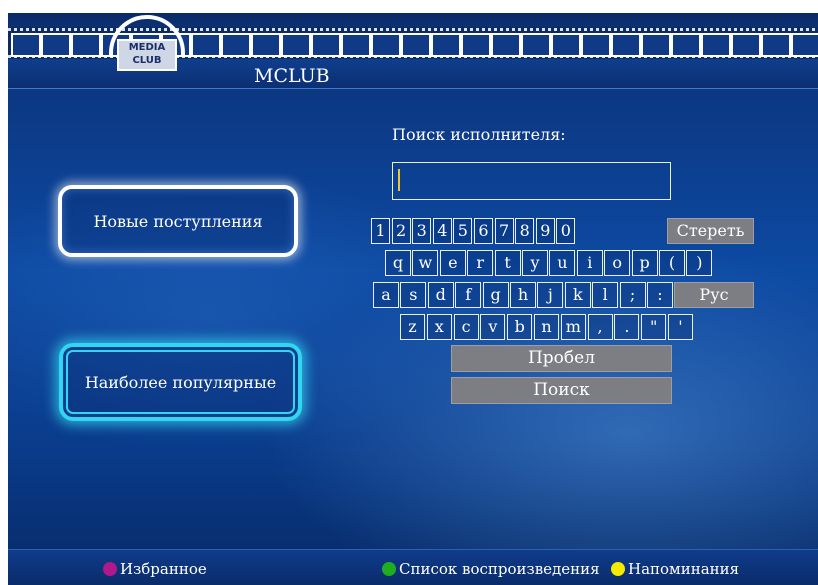 The image size is (818, 585). I want to click on favorites-label: Избранное, so click(163, 569).